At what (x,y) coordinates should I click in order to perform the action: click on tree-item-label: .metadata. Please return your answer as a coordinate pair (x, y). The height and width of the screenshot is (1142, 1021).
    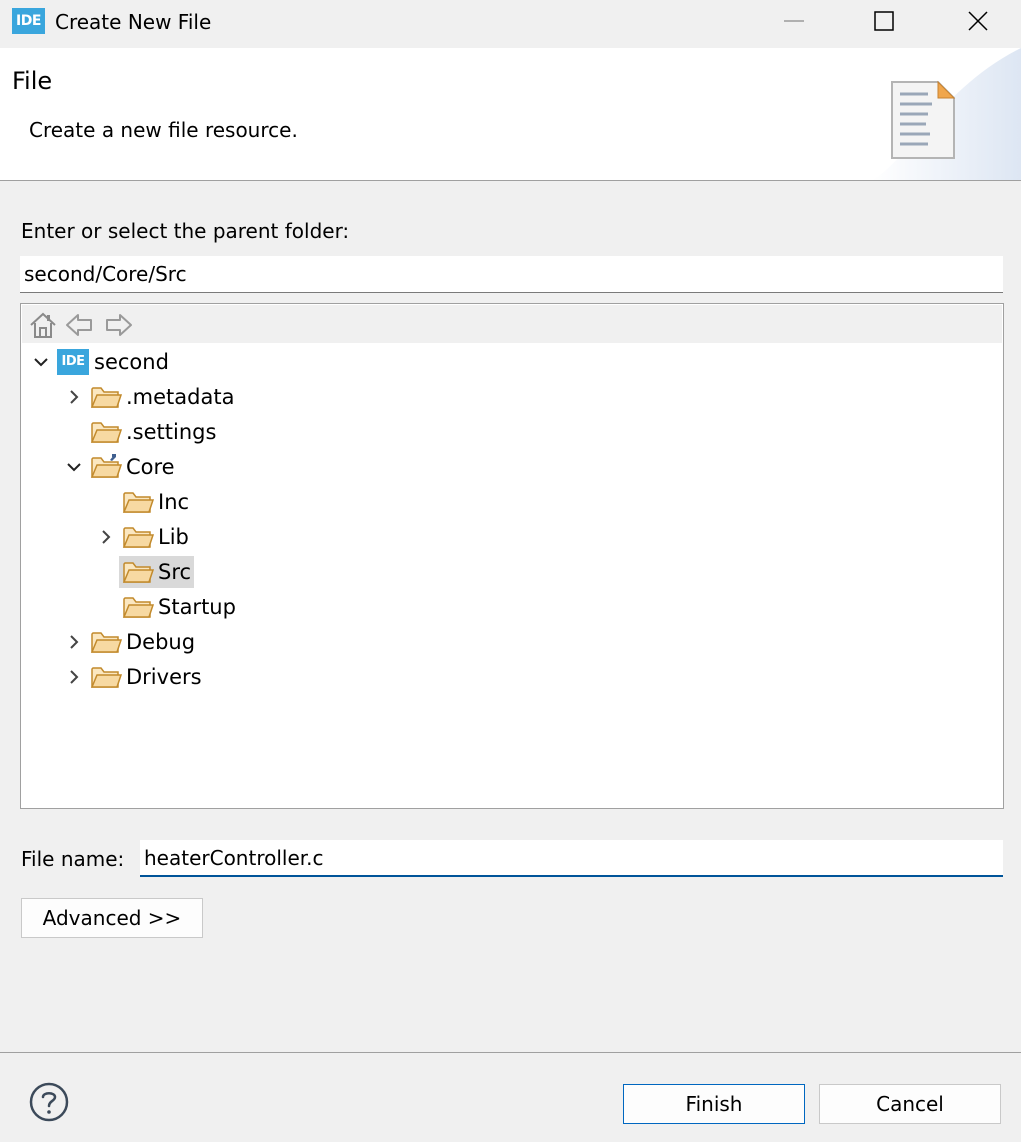
    Looking at the image, I should click on (180, 397).